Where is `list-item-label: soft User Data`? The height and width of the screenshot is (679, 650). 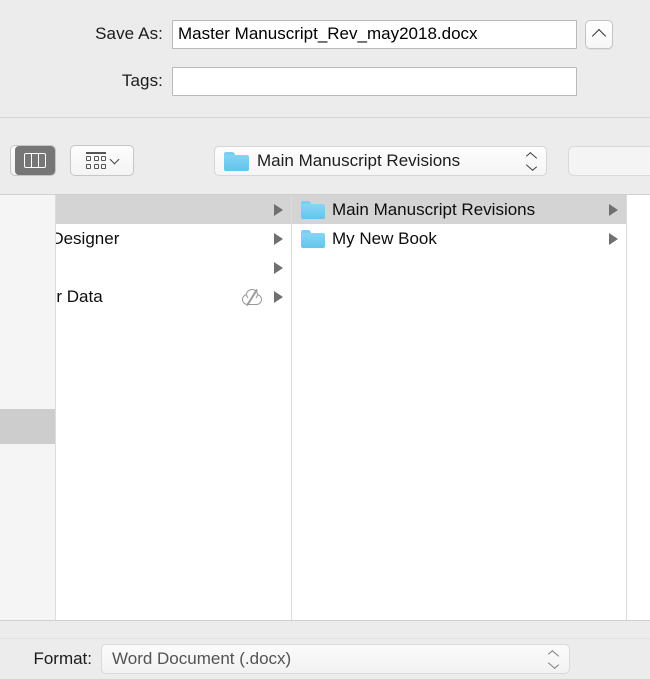 list-item-label: soft User Data is located at coordinates (79, 296).